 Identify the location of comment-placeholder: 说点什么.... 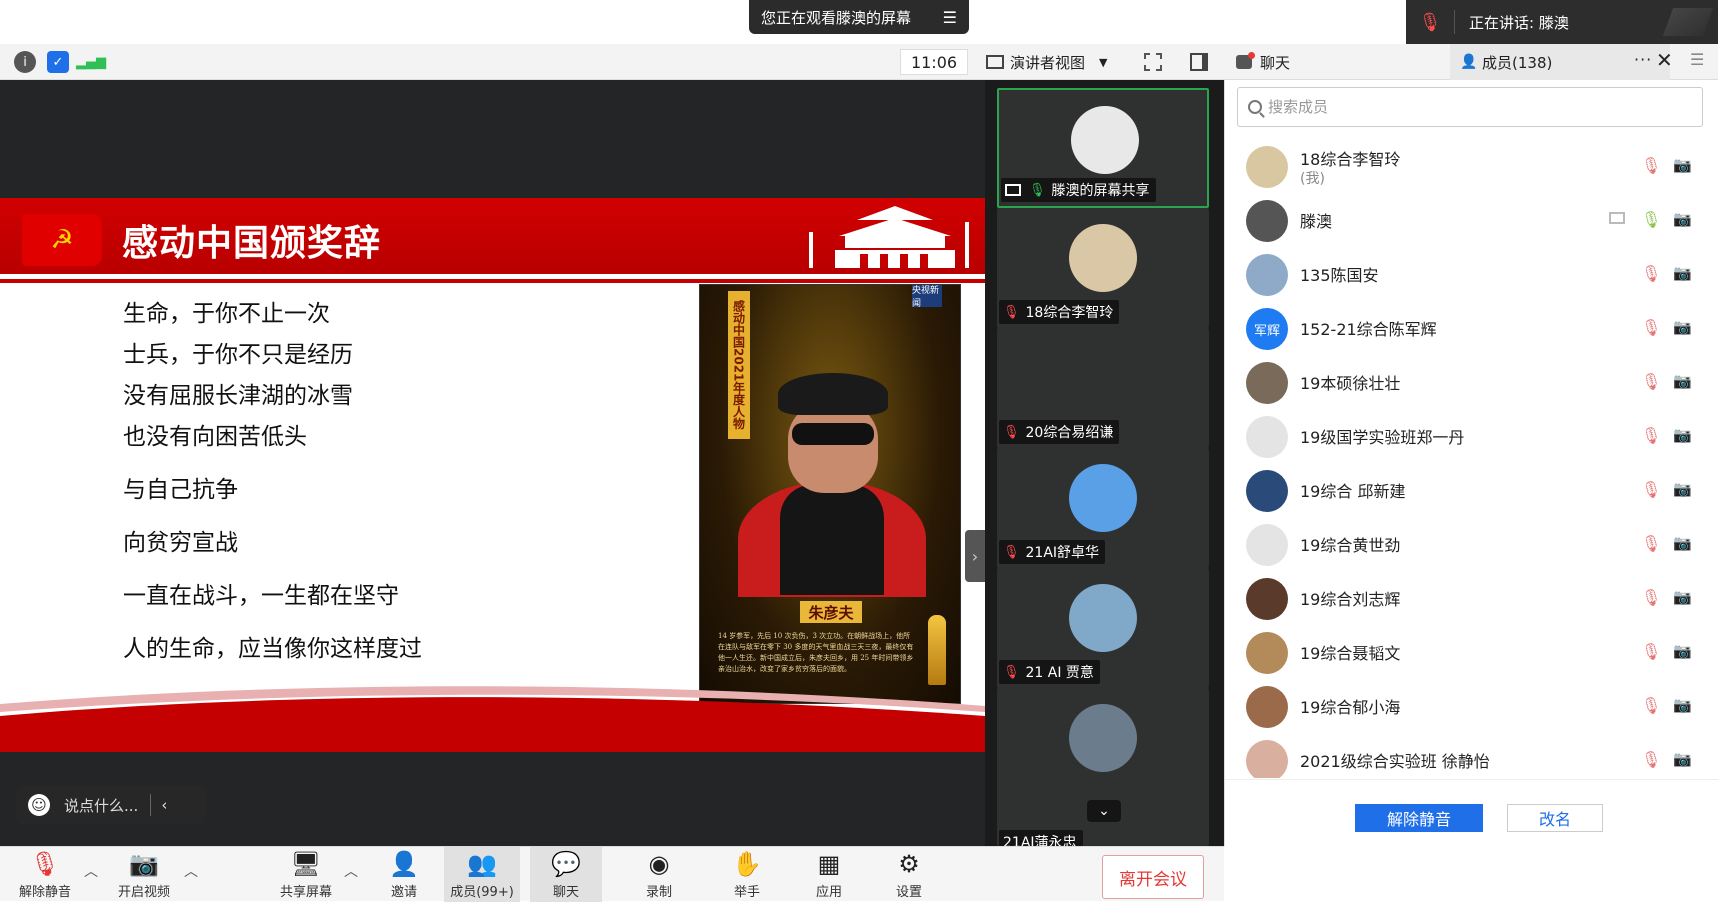
(101, 805).